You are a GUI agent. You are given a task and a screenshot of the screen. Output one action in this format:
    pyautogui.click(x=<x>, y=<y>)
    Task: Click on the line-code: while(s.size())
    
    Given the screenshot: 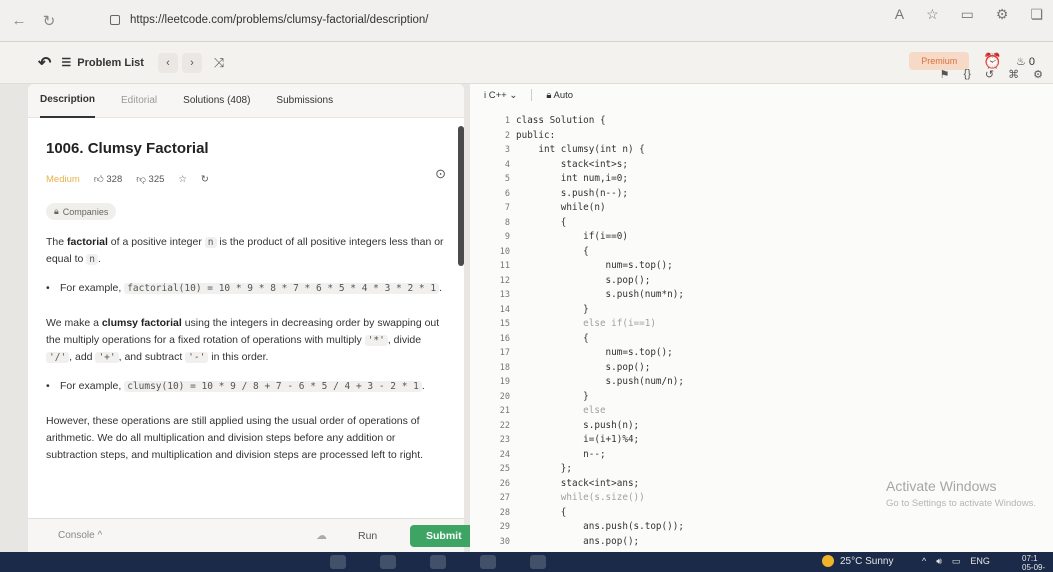 What is the action you would take?
    pyautogui.click(x=580, y=497)
    